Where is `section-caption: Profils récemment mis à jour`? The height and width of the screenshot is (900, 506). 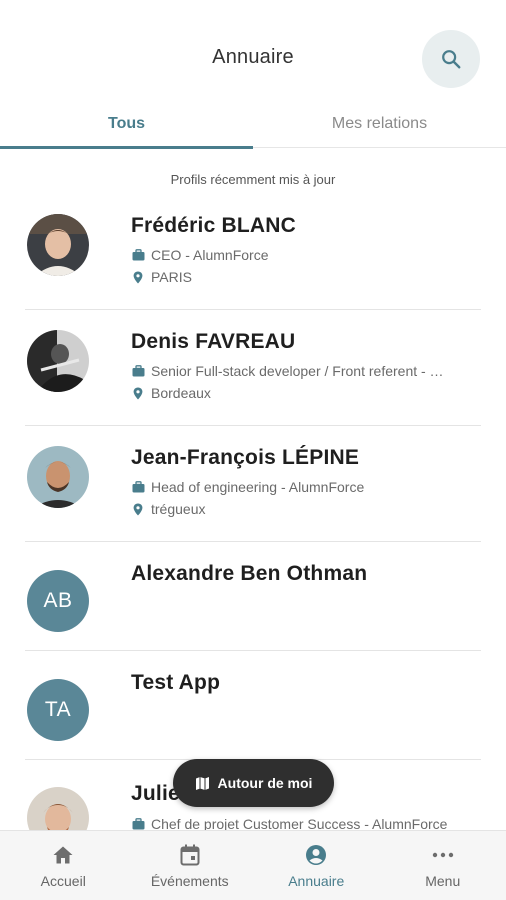
section-caption: Profils récemment mis à jour is located at coordinates (253, 179).